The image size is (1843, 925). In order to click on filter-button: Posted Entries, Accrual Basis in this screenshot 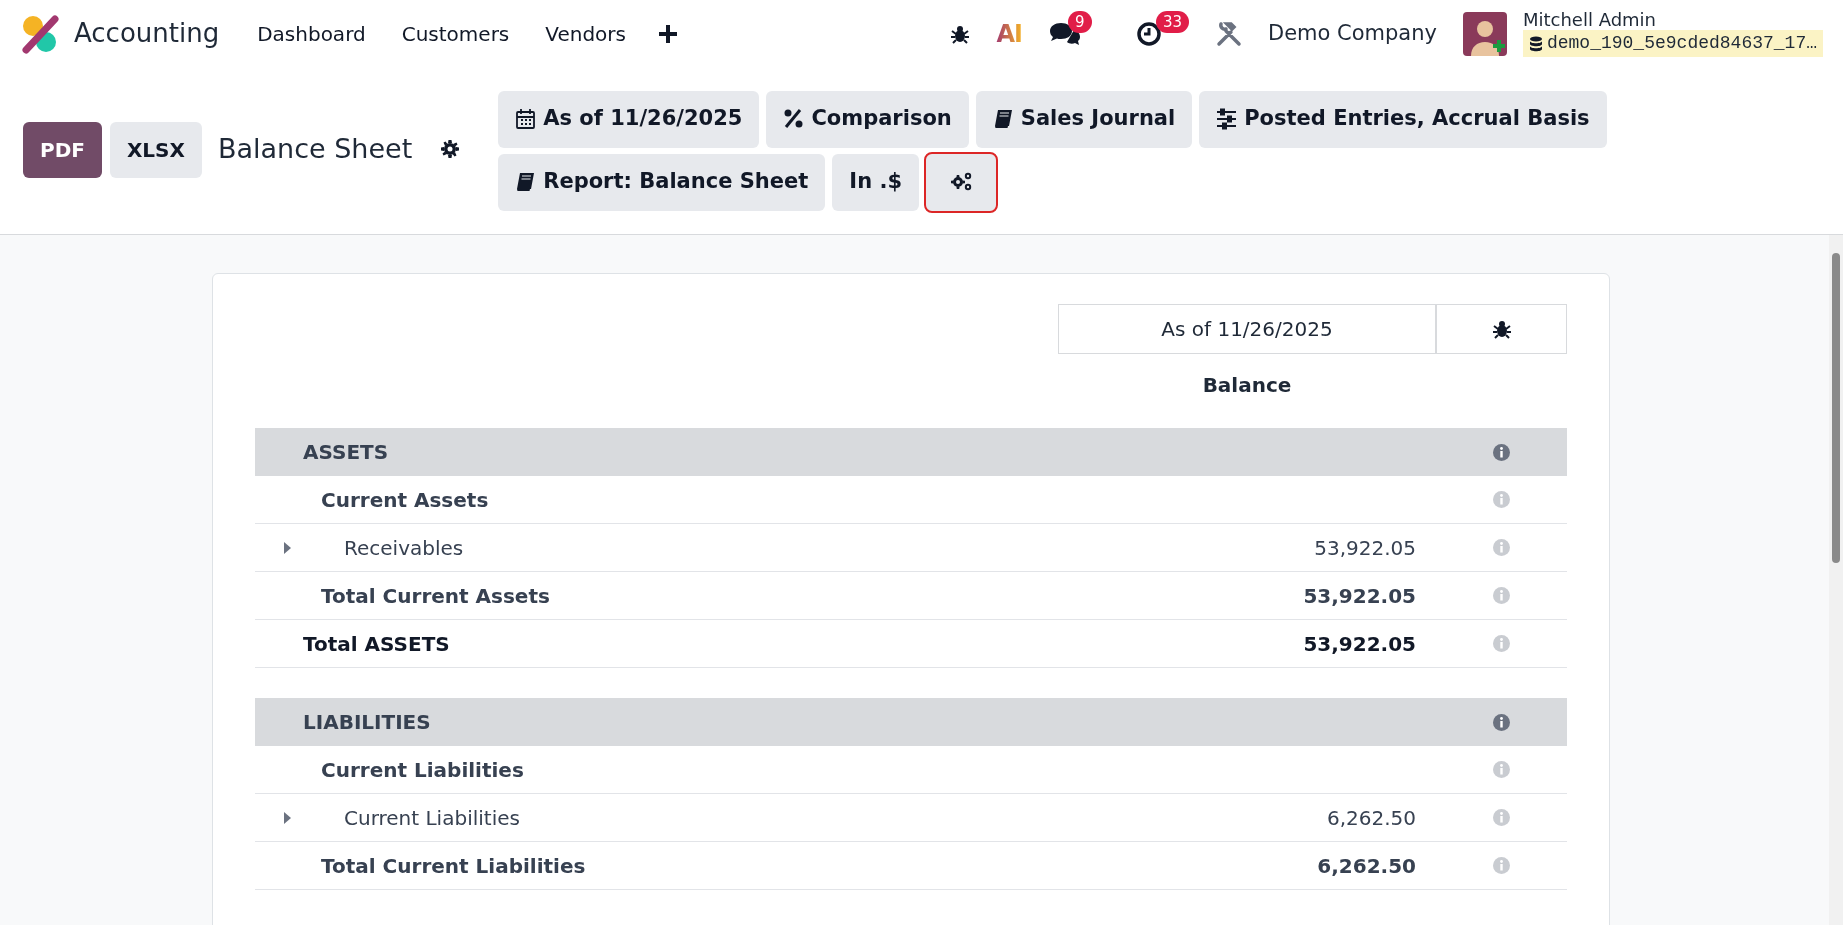, I will do `click(1403, 119)`.